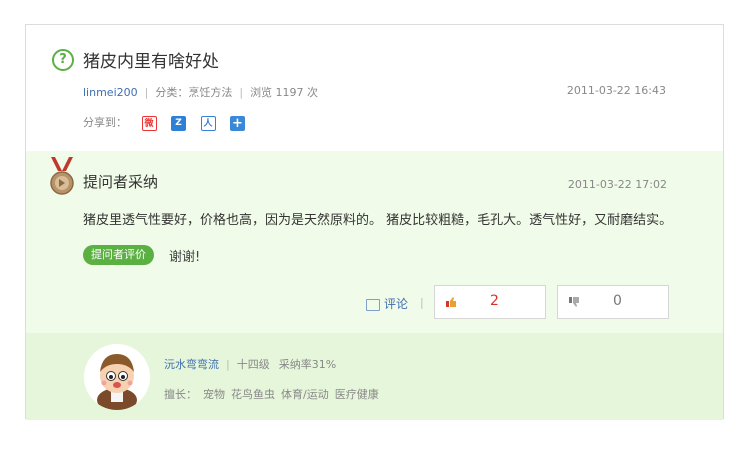 The height and width of the screenshot is (451, 750). Describe the element at coordinates (185, 257) in the screenshot. I see `asker-rating-text: 谢谢!` at that location.